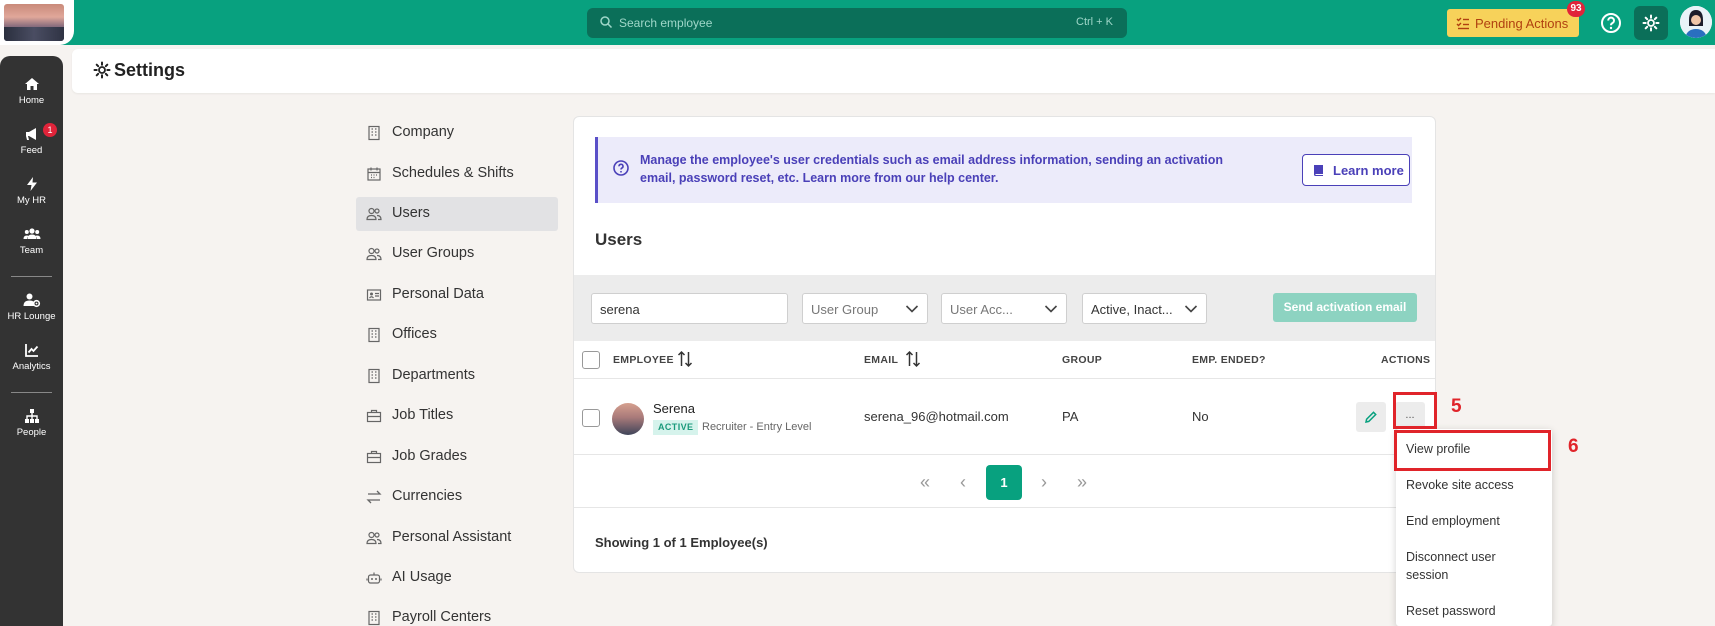 The image size is (1715, 626). What do you see at coordinates (925, 482) in the screenshot?
I see `first-page-button: «` at bounding box center [925, 482].